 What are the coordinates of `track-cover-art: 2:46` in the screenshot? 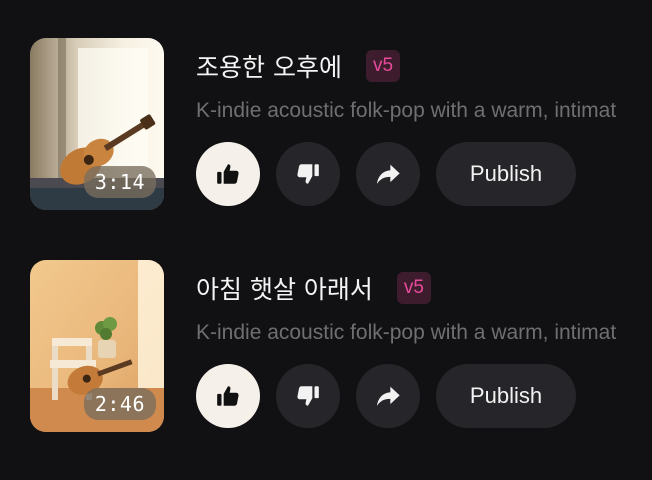 It's located at (97, 346).